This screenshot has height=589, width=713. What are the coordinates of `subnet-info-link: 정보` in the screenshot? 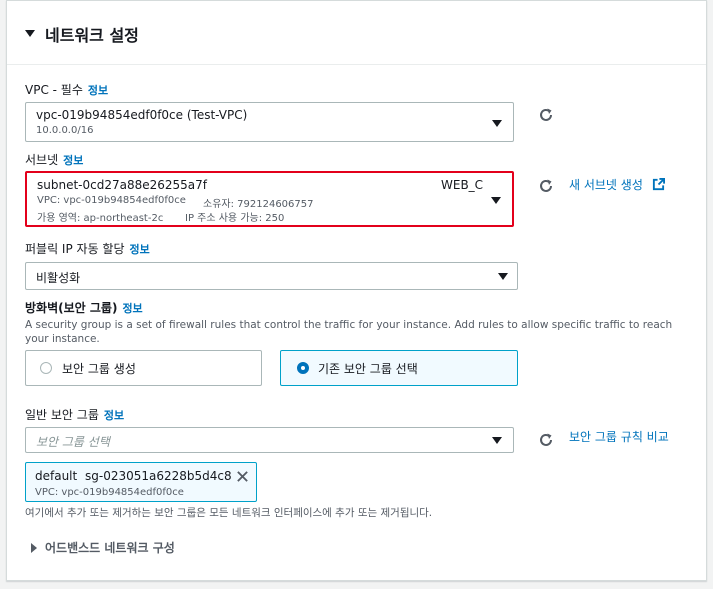 It's located at (73, 160).